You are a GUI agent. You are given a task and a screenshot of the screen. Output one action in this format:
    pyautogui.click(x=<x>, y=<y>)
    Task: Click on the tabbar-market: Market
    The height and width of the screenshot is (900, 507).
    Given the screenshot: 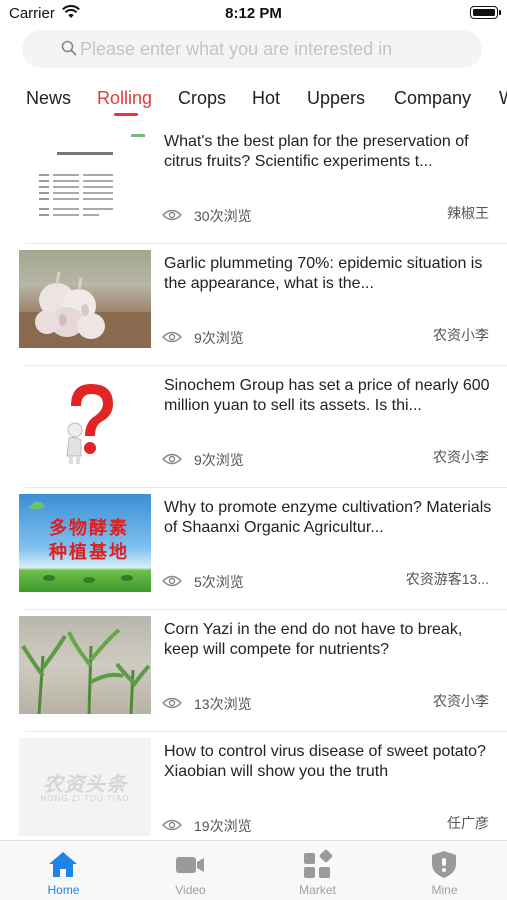 What is the action you would take?
    pyautogui.click(x=317, y=870)
    